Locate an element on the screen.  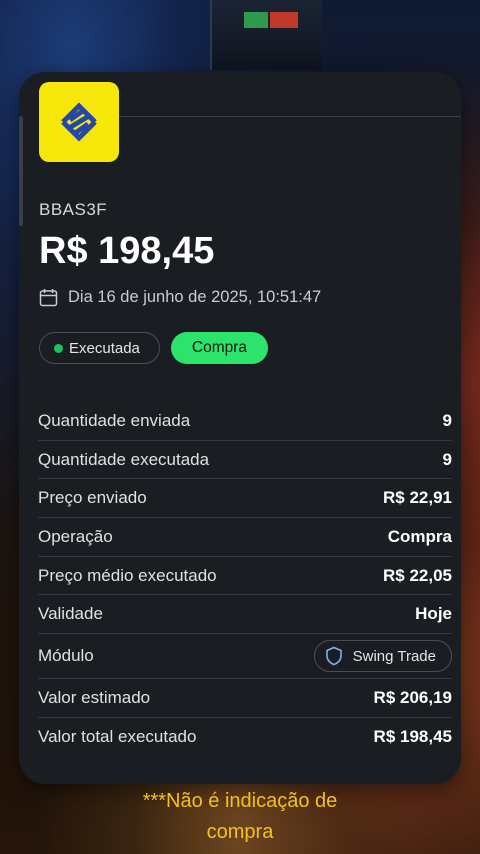
detail-row-preco-medio: Preço médio executado R$ 22,05 is located at coordinates (245, 576).